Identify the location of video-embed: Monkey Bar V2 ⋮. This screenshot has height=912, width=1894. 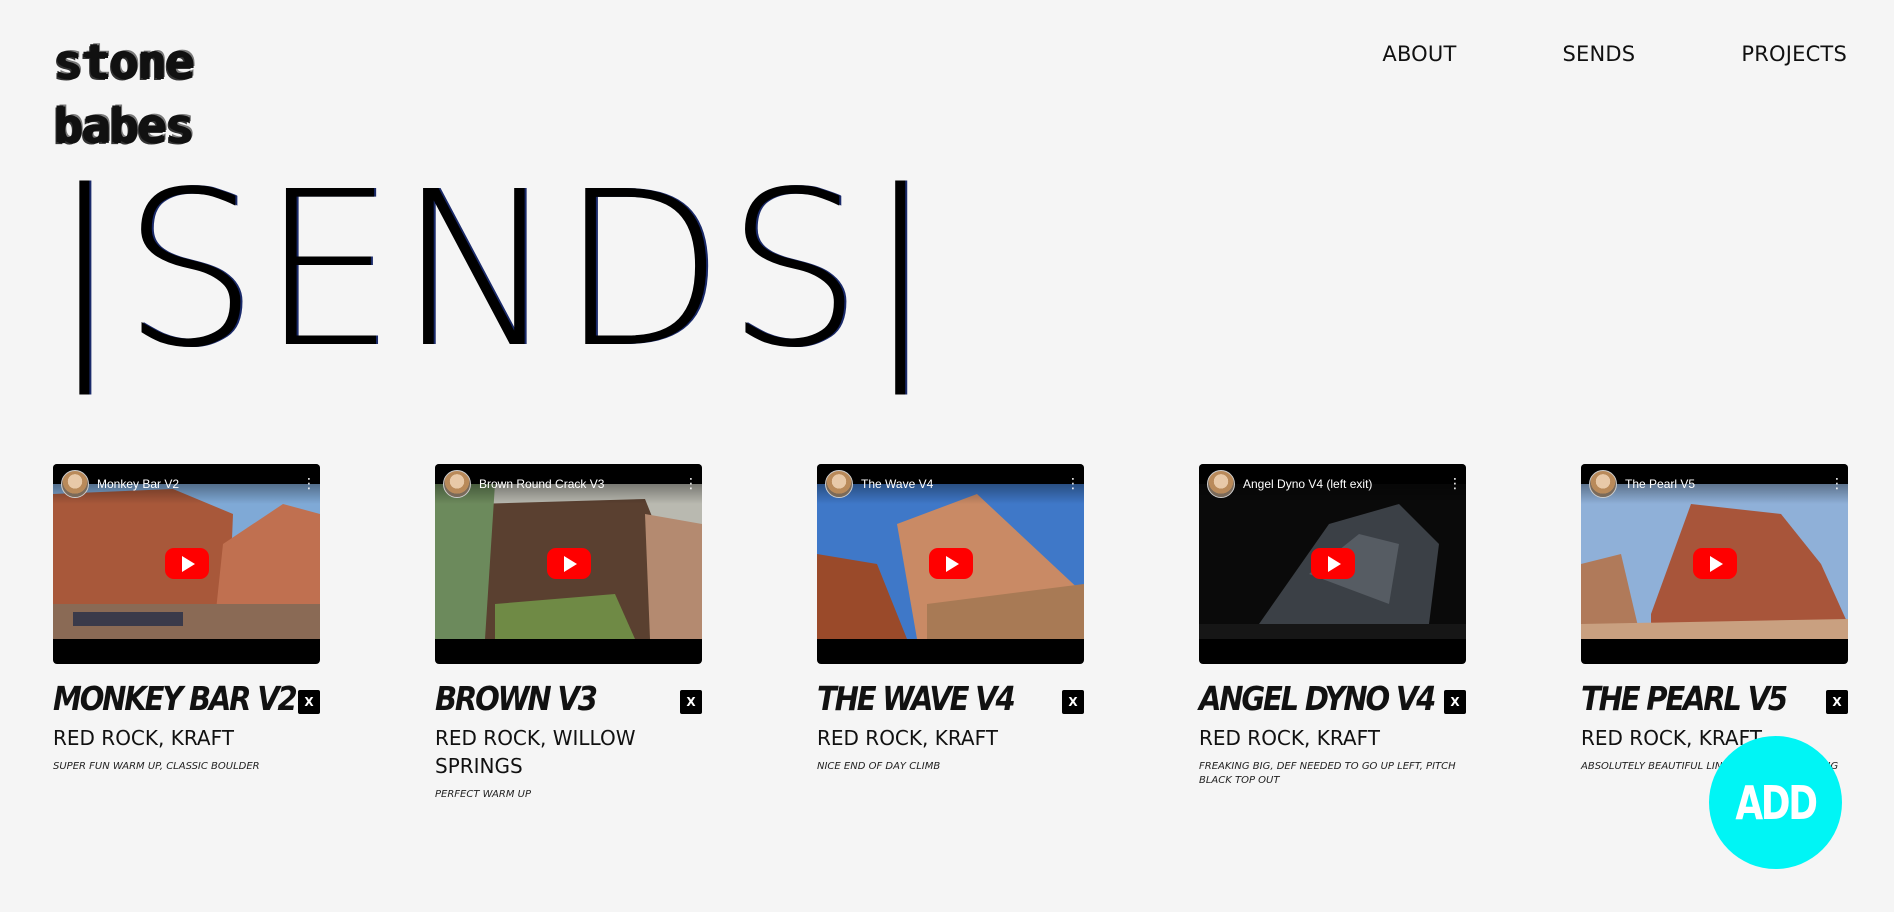
(186, 564).